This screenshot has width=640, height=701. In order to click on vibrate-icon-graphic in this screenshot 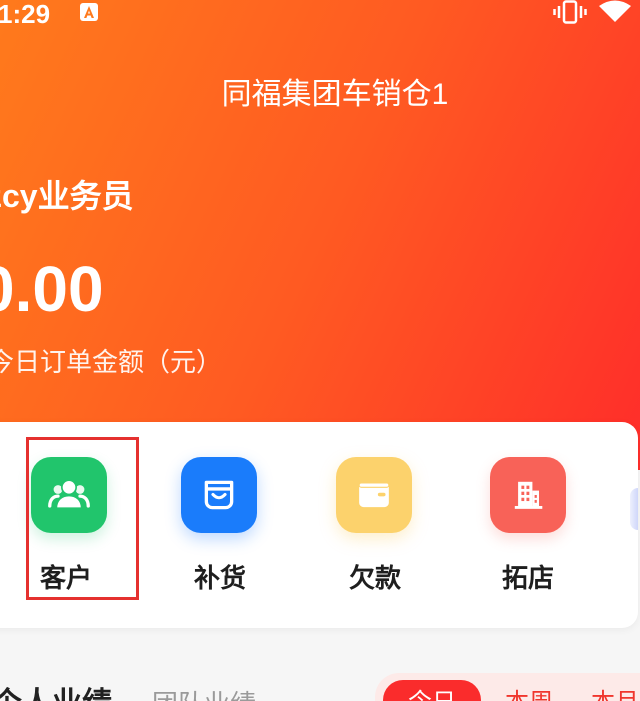, I will do `click(570, 12)`.